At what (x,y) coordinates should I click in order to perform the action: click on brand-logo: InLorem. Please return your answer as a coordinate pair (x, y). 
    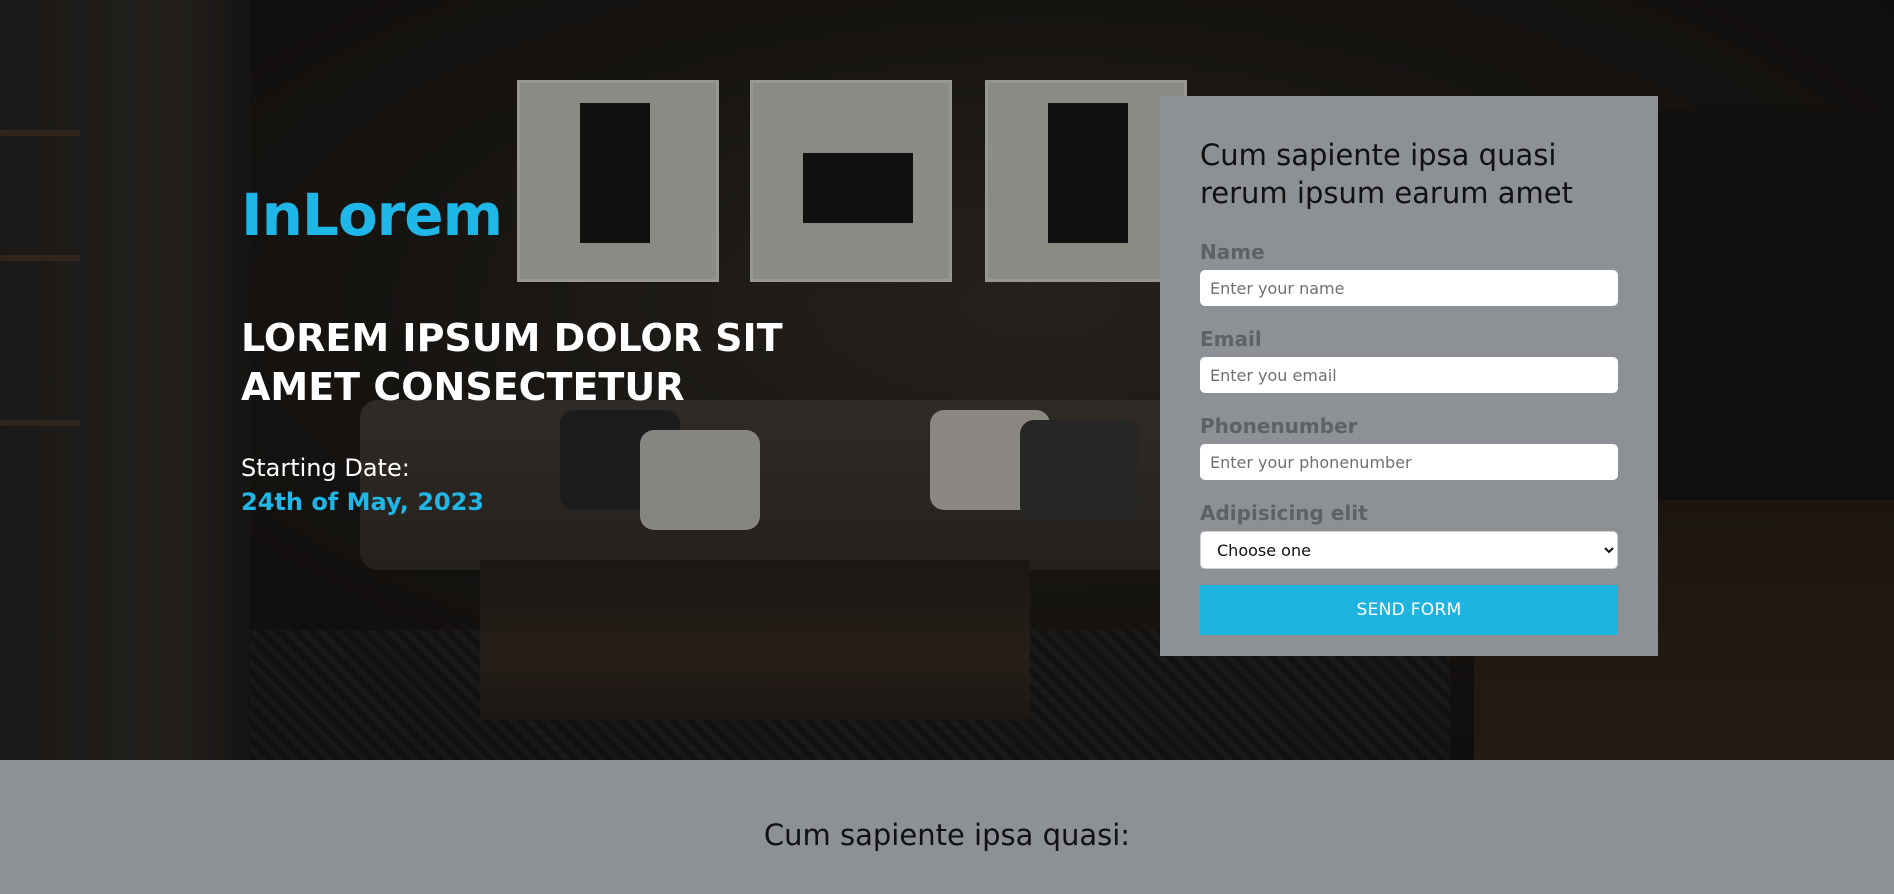
    Looking at the image, I should click on (372, 215).